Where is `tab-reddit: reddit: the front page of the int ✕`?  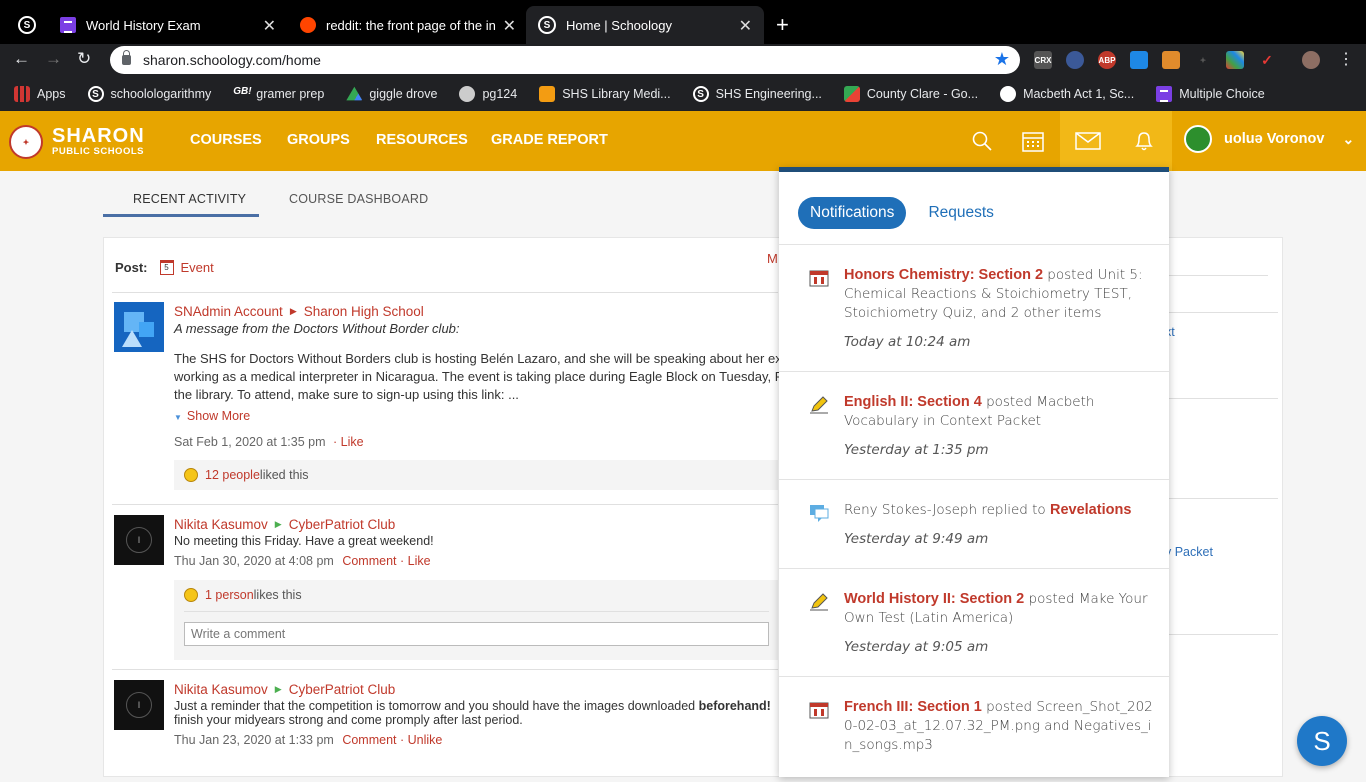
tab-reddit: reddit: the front page of the int ✕ is located at coordinates (408, 25).